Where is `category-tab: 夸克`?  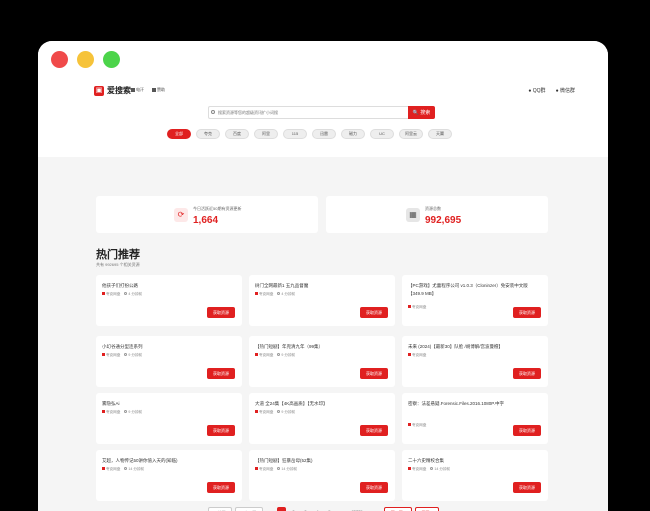 category-tab: 夸克 is located at coordinates (208, 134).